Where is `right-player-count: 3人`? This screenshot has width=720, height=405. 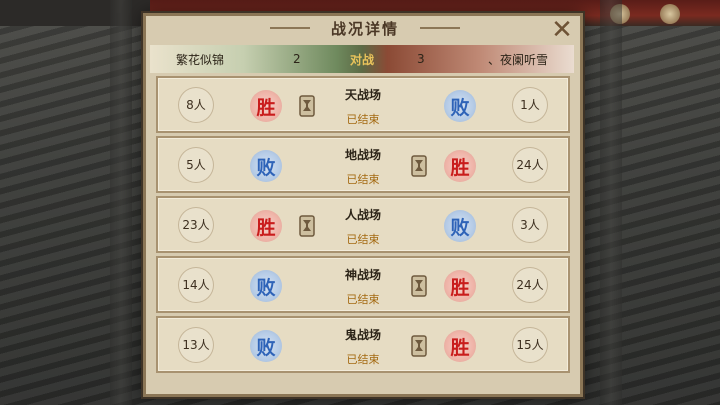
right-player-count: 3人 is located at coordinates (530, 224).